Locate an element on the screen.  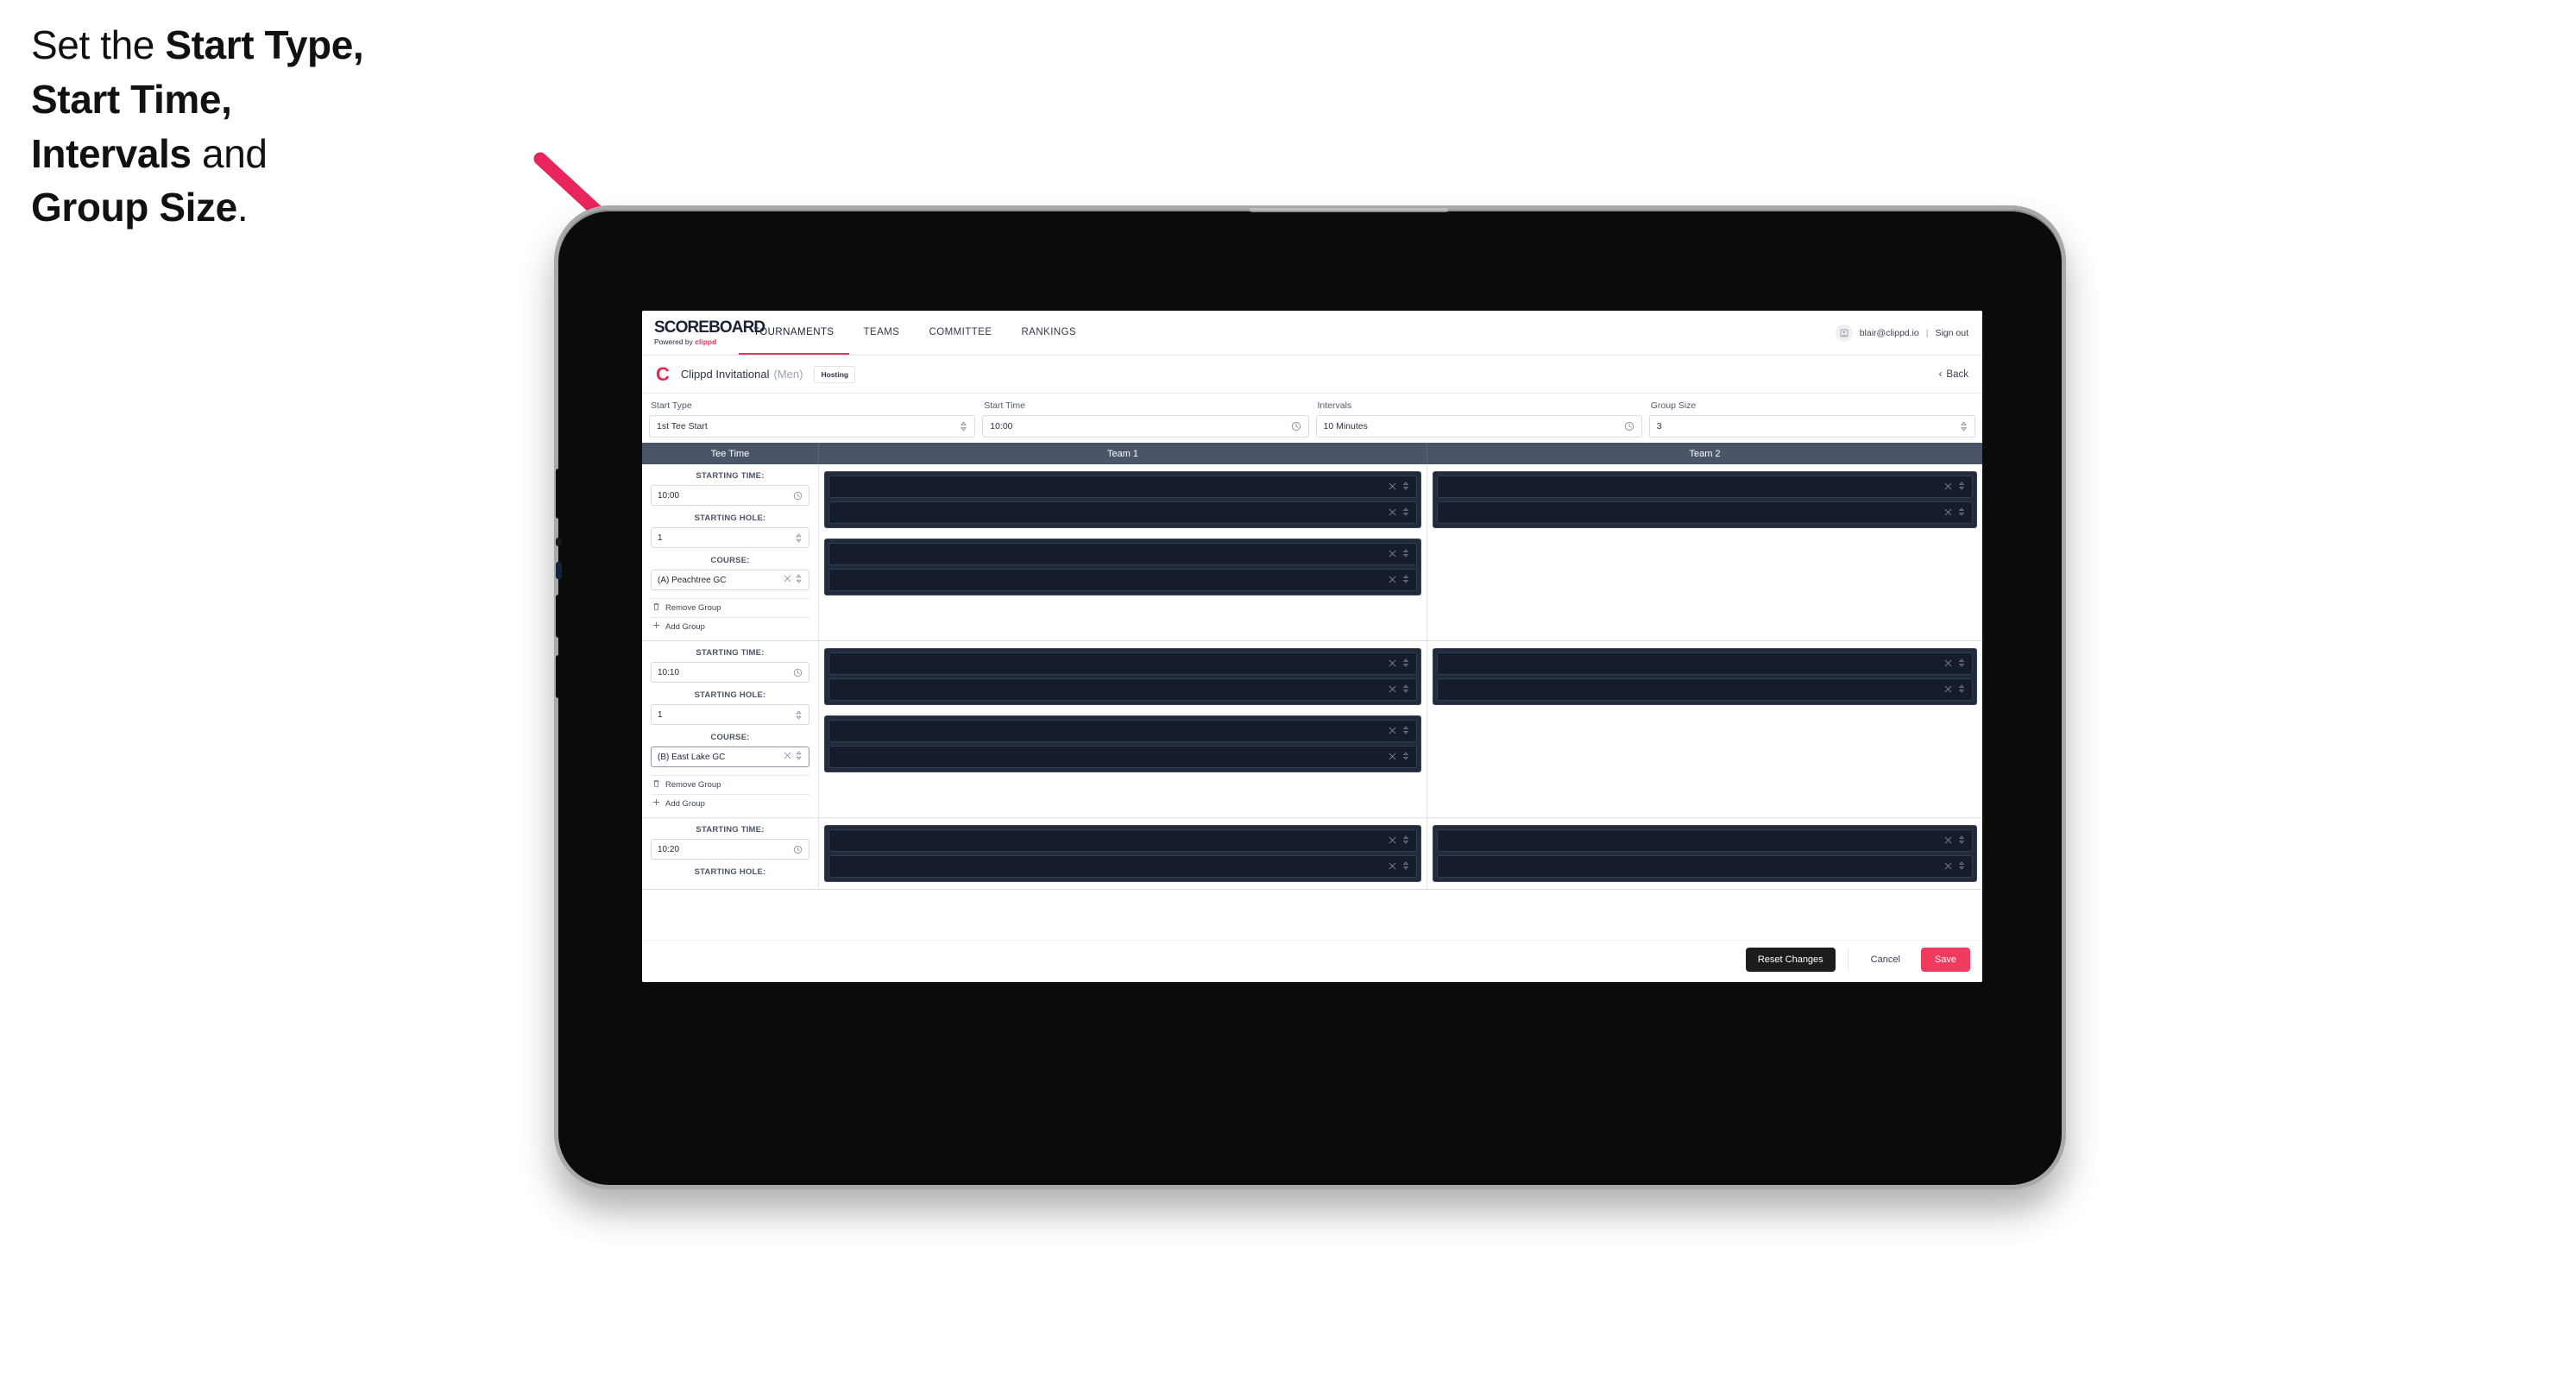
pairings-table-header: Tee Time Team 1 Team 2 is located at coordinates (1312, 453).